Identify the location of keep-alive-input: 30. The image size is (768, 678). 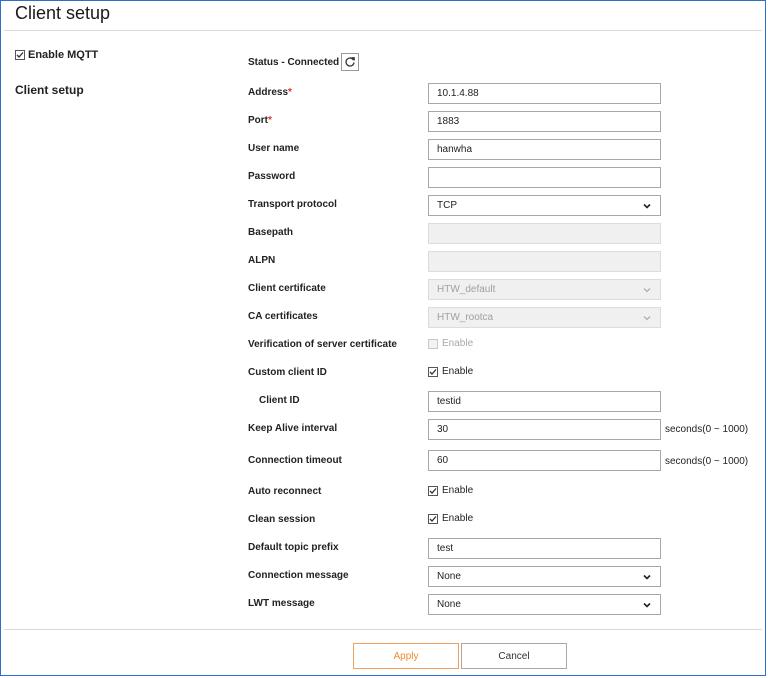
(544, 429).